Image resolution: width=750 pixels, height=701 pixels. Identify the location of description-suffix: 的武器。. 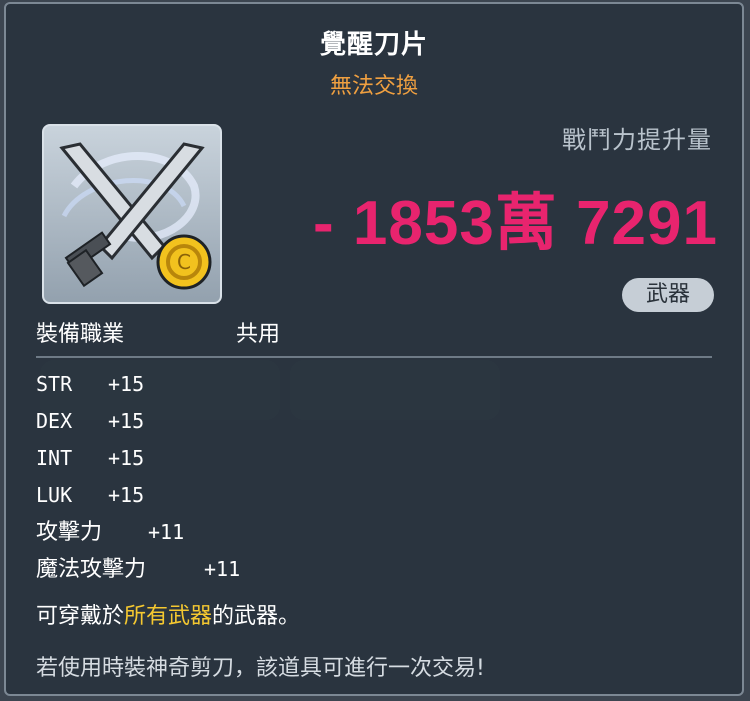
(256, 616).